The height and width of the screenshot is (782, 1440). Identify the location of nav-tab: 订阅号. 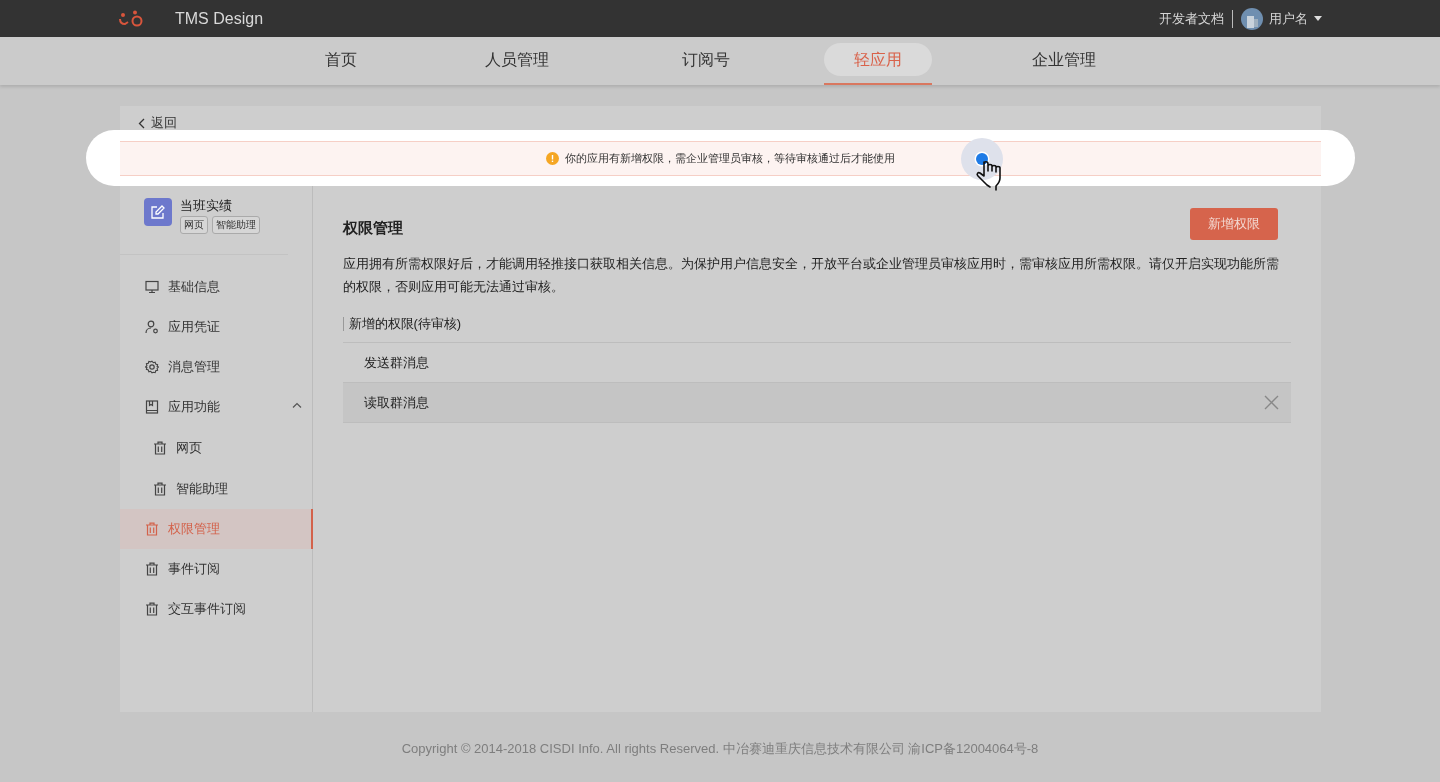
(706, 60).